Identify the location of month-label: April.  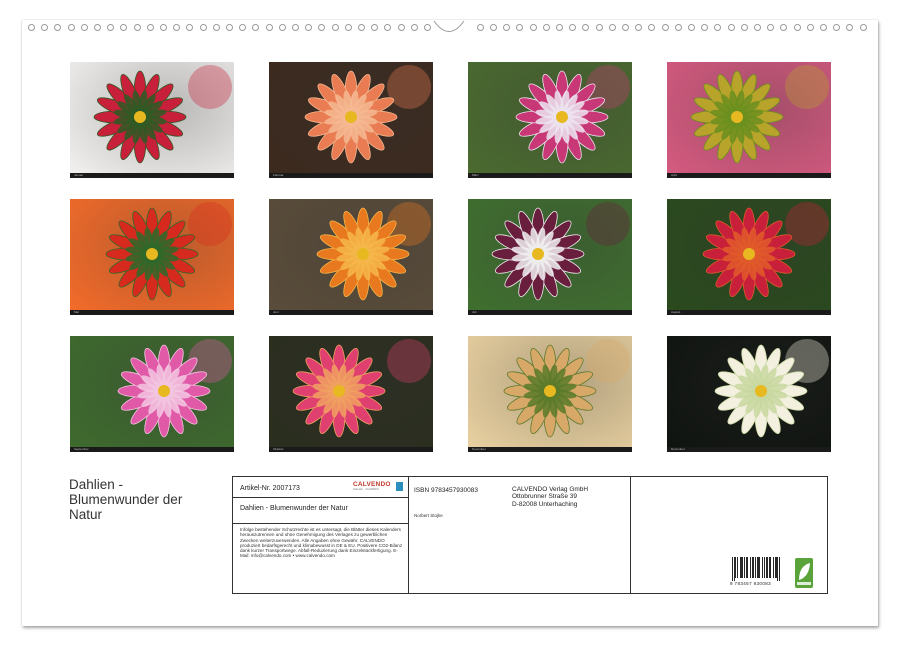
(674, 175).